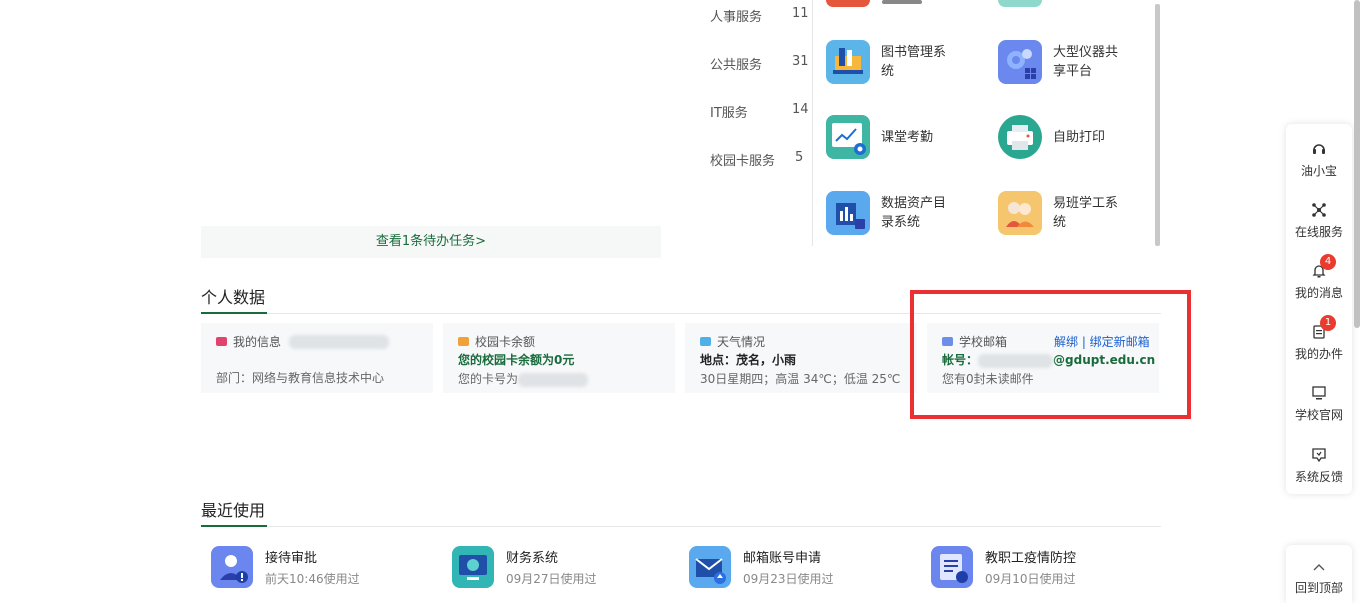 The height and width of the screenshot is (603, 1360). Describe the element at coordinates (782, 558) in the screenshot. I see `recent-name: 邮箱账号申请` at that location.